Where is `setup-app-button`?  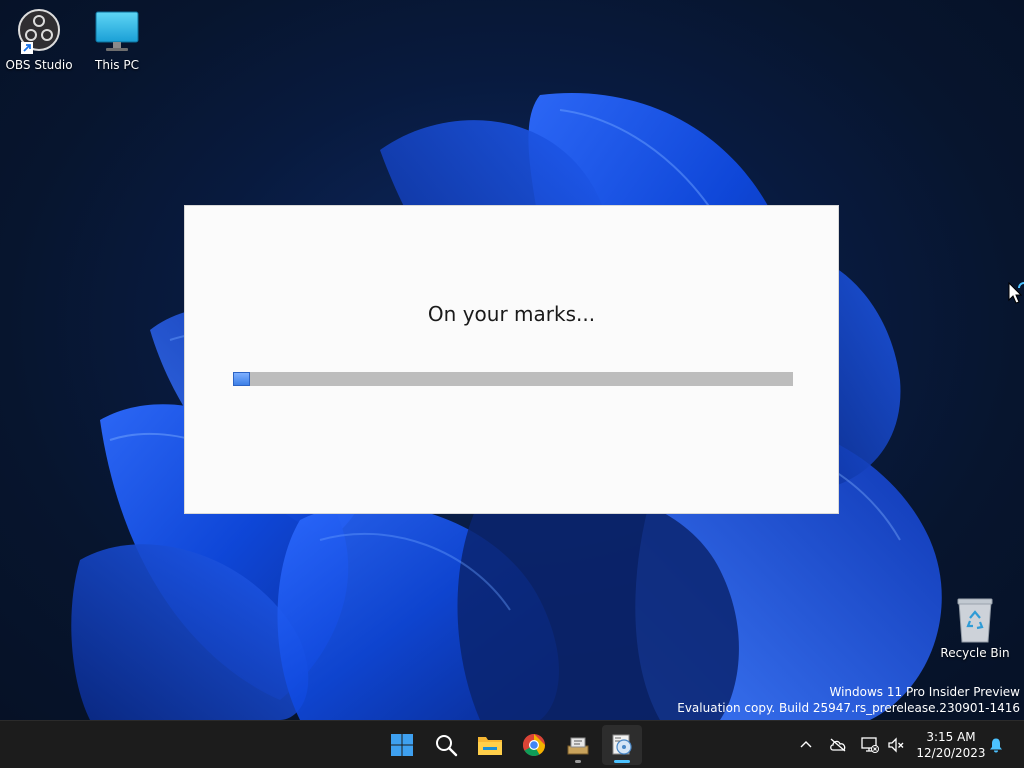
setup-app-button is located at coordinates (622, 745).